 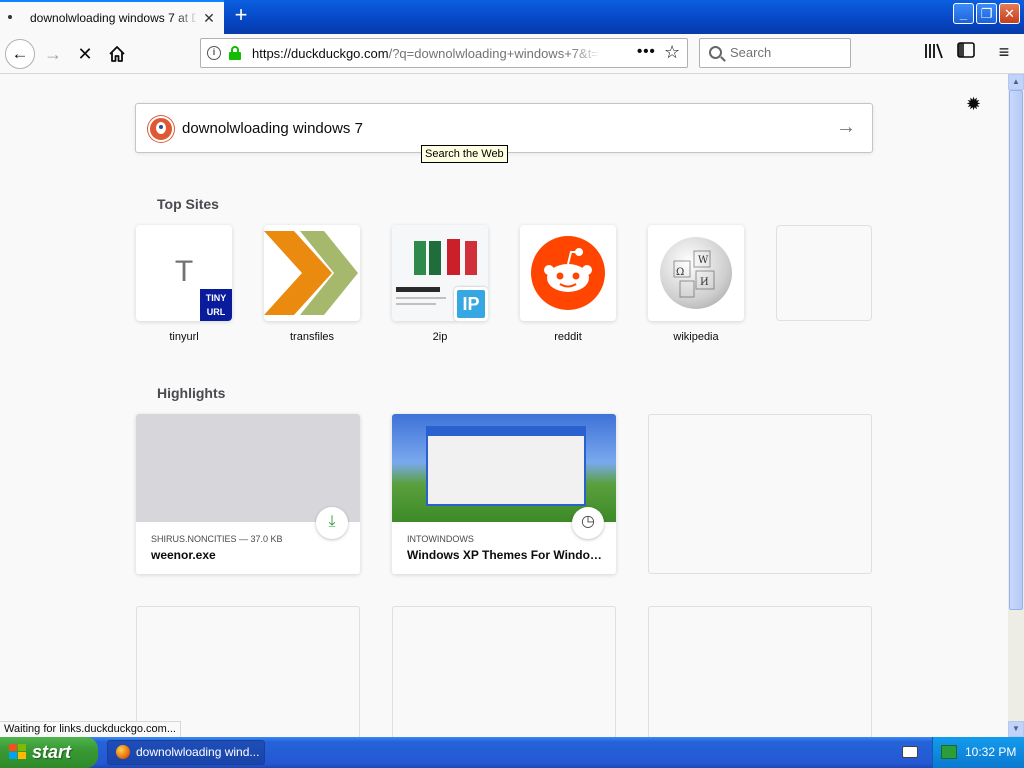 I want to click on page-actions-icon: •••, so click(x=646, y=51).